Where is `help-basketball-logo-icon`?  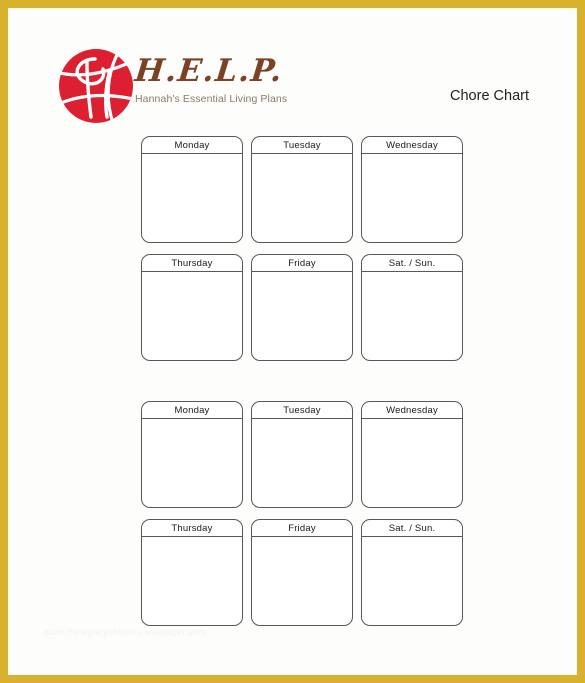 help-basketball-logo-icon is located at coordinates (96, 86).